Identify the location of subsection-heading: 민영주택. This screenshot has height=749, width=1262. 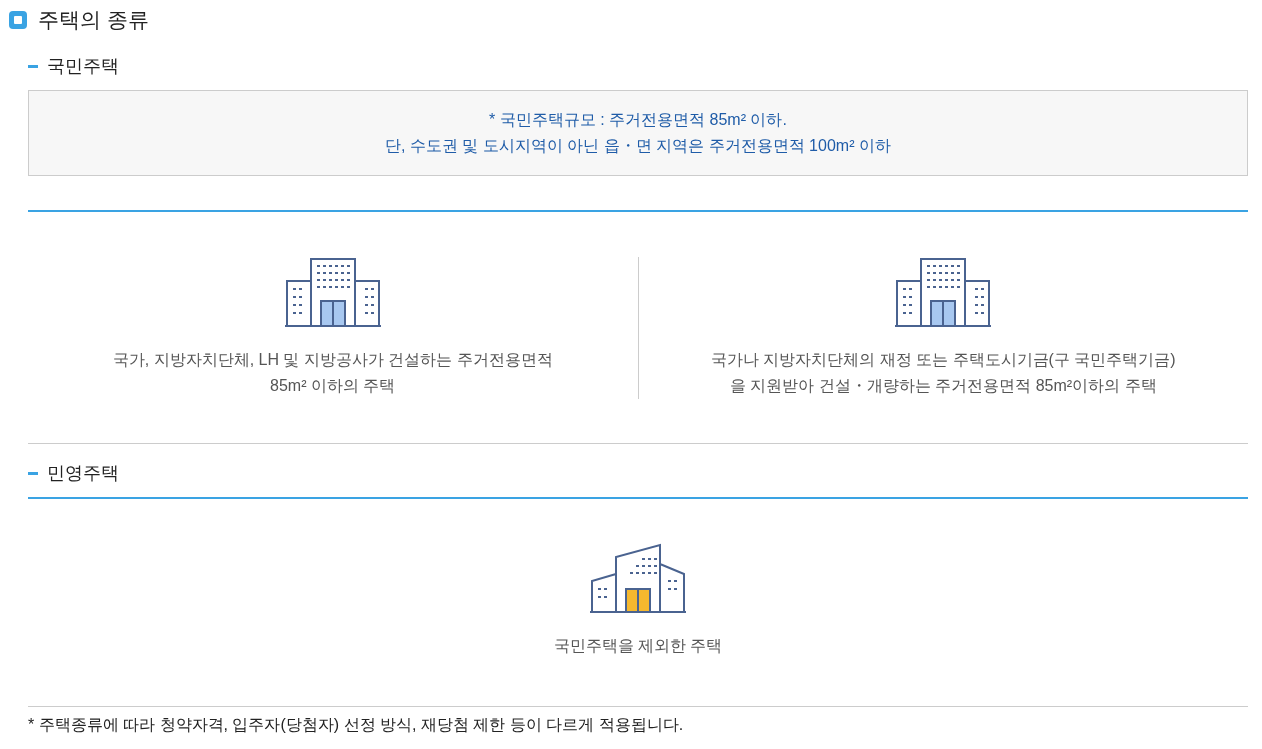
(83, 473).